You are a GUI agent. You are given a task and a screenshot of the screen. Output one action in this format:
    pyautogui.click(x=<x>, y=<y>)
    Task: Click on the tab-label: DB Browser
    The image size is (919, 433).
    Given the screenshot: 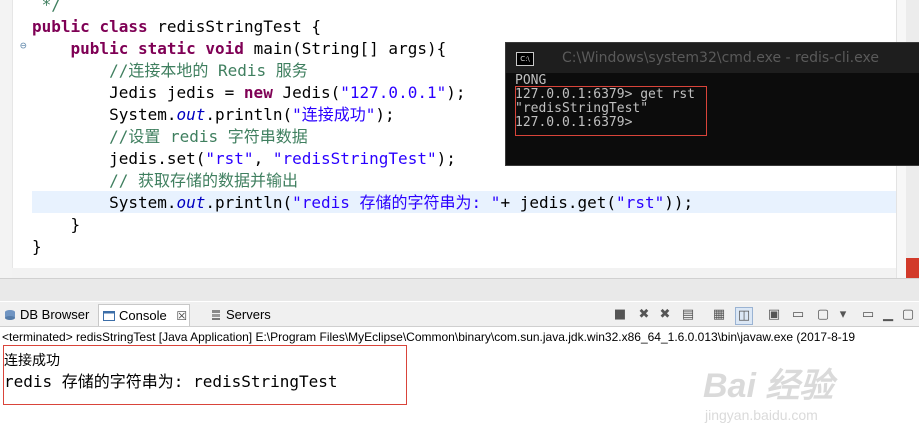 What is the action you would take?
    pyautogui.click(x=55, y=314)
    